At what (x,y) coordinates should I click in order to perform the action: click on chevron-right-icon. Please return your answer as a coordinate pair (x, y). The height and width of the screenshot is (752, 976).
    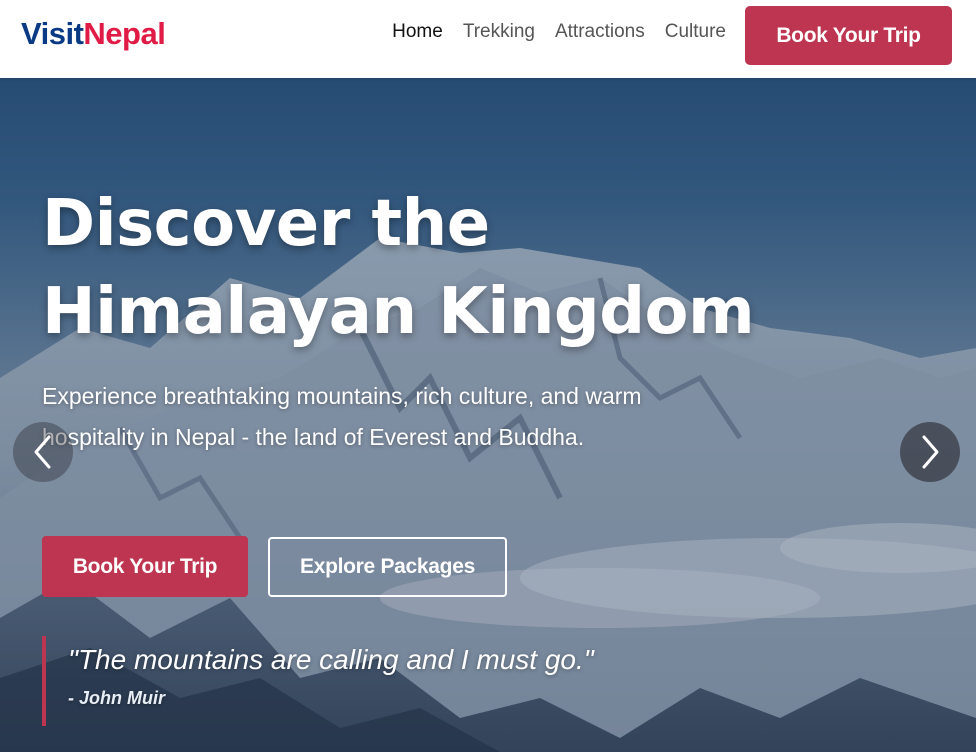
    Looking at the image, I should click on (930, 452).